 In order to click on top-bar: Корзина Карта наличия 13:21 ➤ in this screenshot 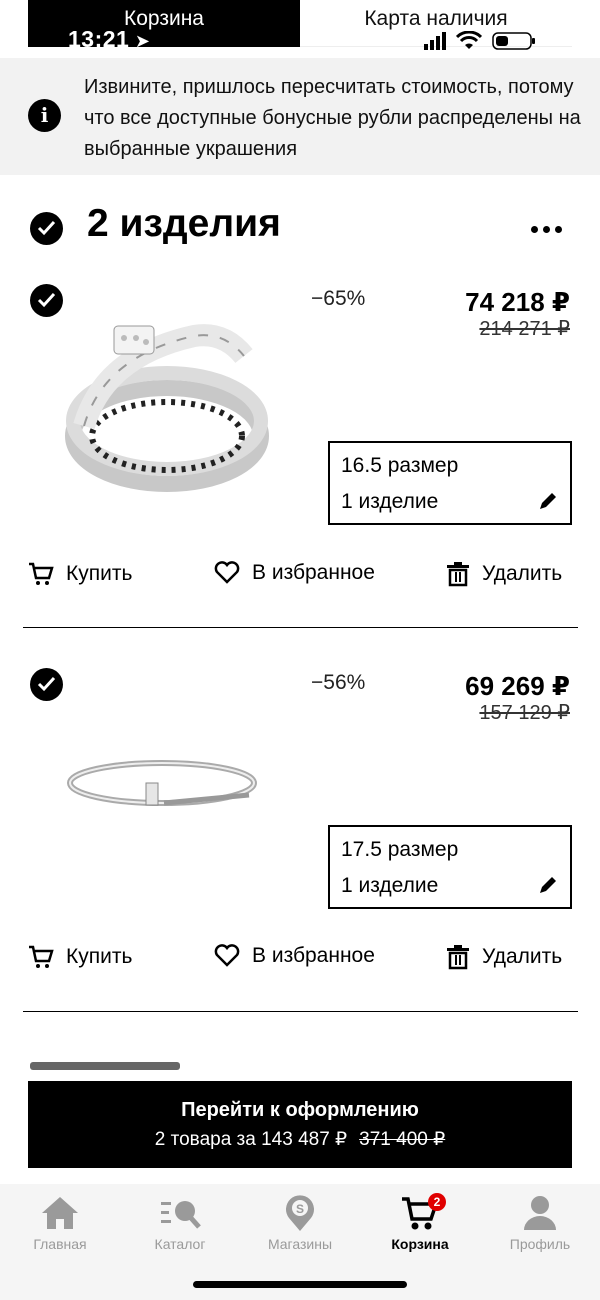, I will do `click(300, 29)`.